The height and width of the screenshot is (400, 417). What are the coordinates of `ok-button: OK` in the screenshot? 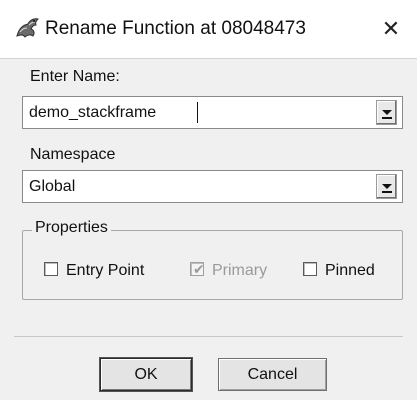 It's located at (146, 374).